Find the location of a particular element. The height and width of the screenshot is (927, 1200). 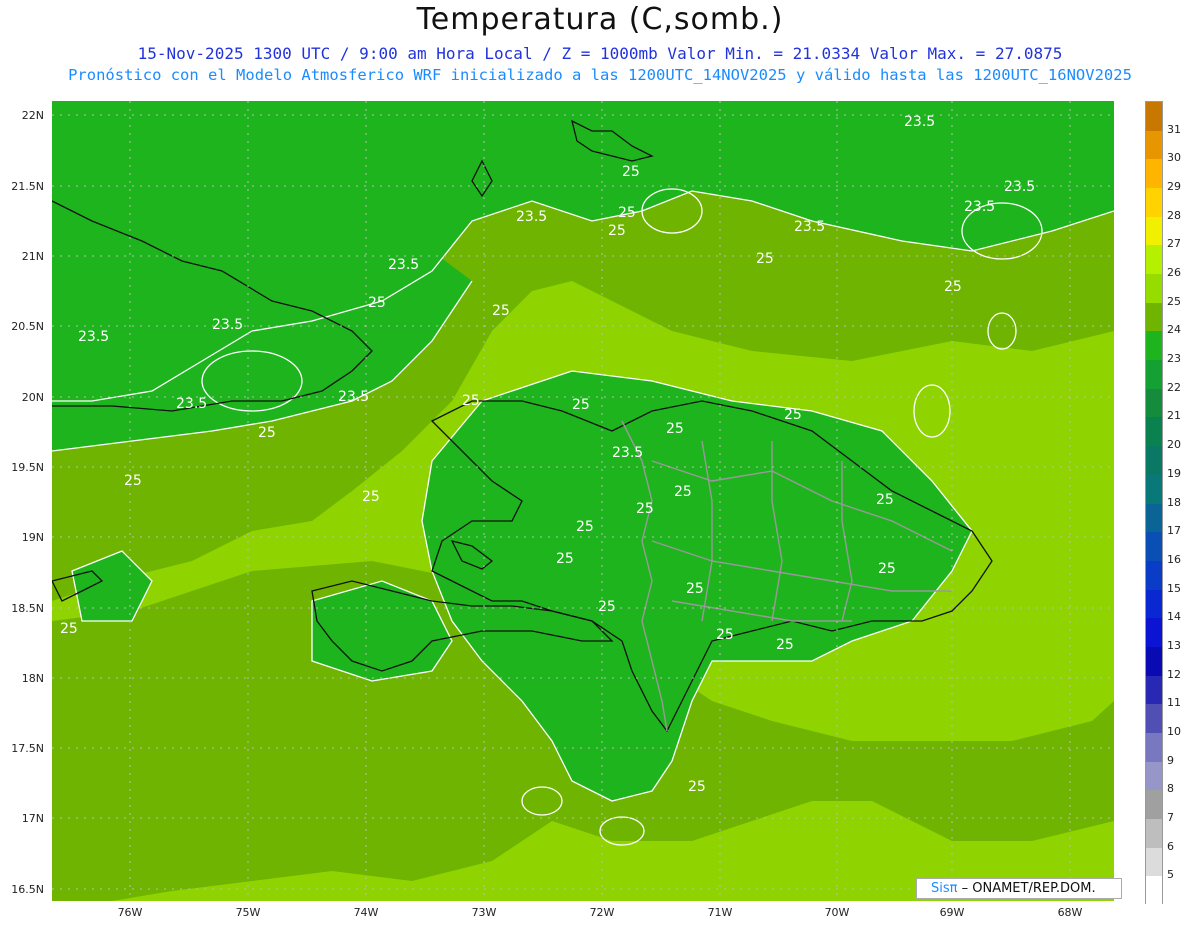

lat-label: 19.5N is located at coordinates (27, 467).